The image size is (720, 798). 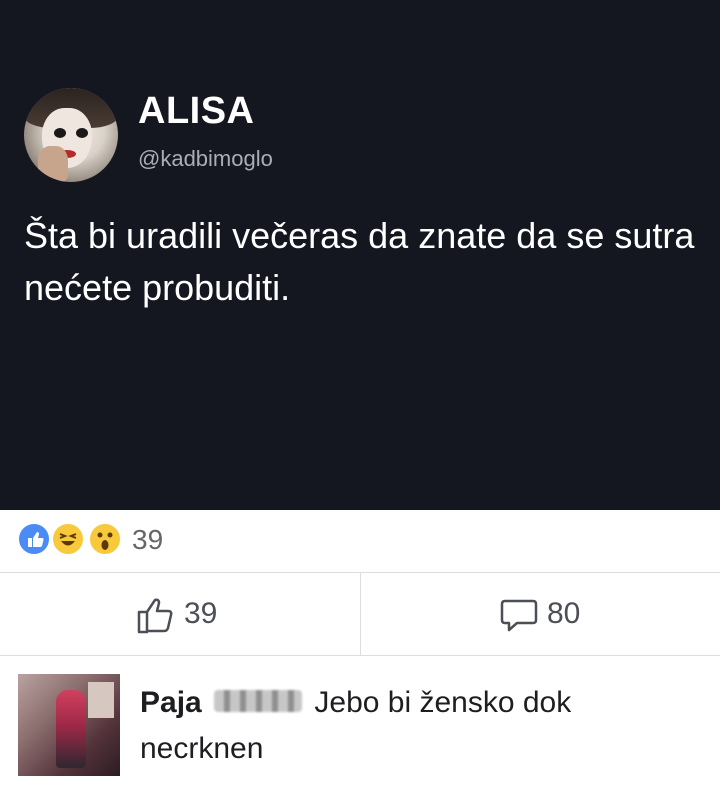 What do you see at coordinates (155, 616) in the screenshot?
I see `thumbs-up-icon` at bounding box center [155, 616].